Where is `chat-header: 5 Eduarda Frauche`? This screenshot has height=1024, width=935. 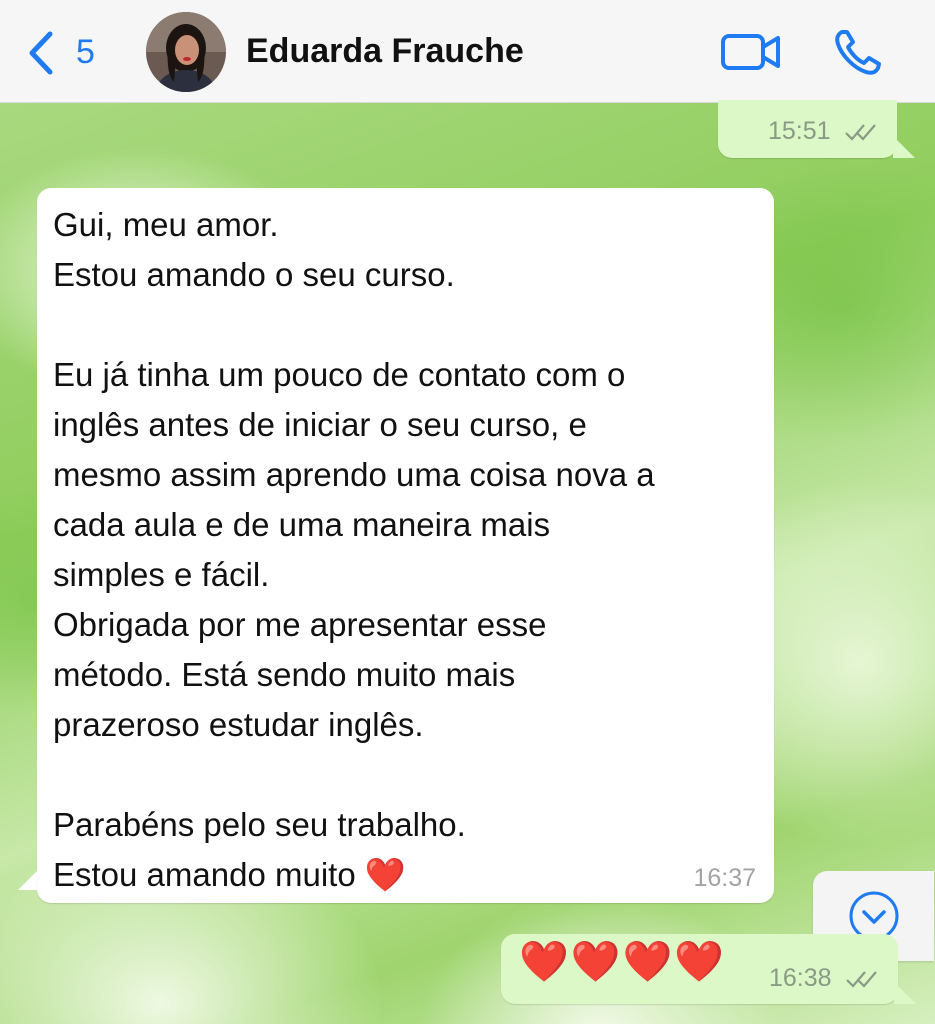 chat-header: 5 Eduarda Frauche is located at coordinates (467, 51).